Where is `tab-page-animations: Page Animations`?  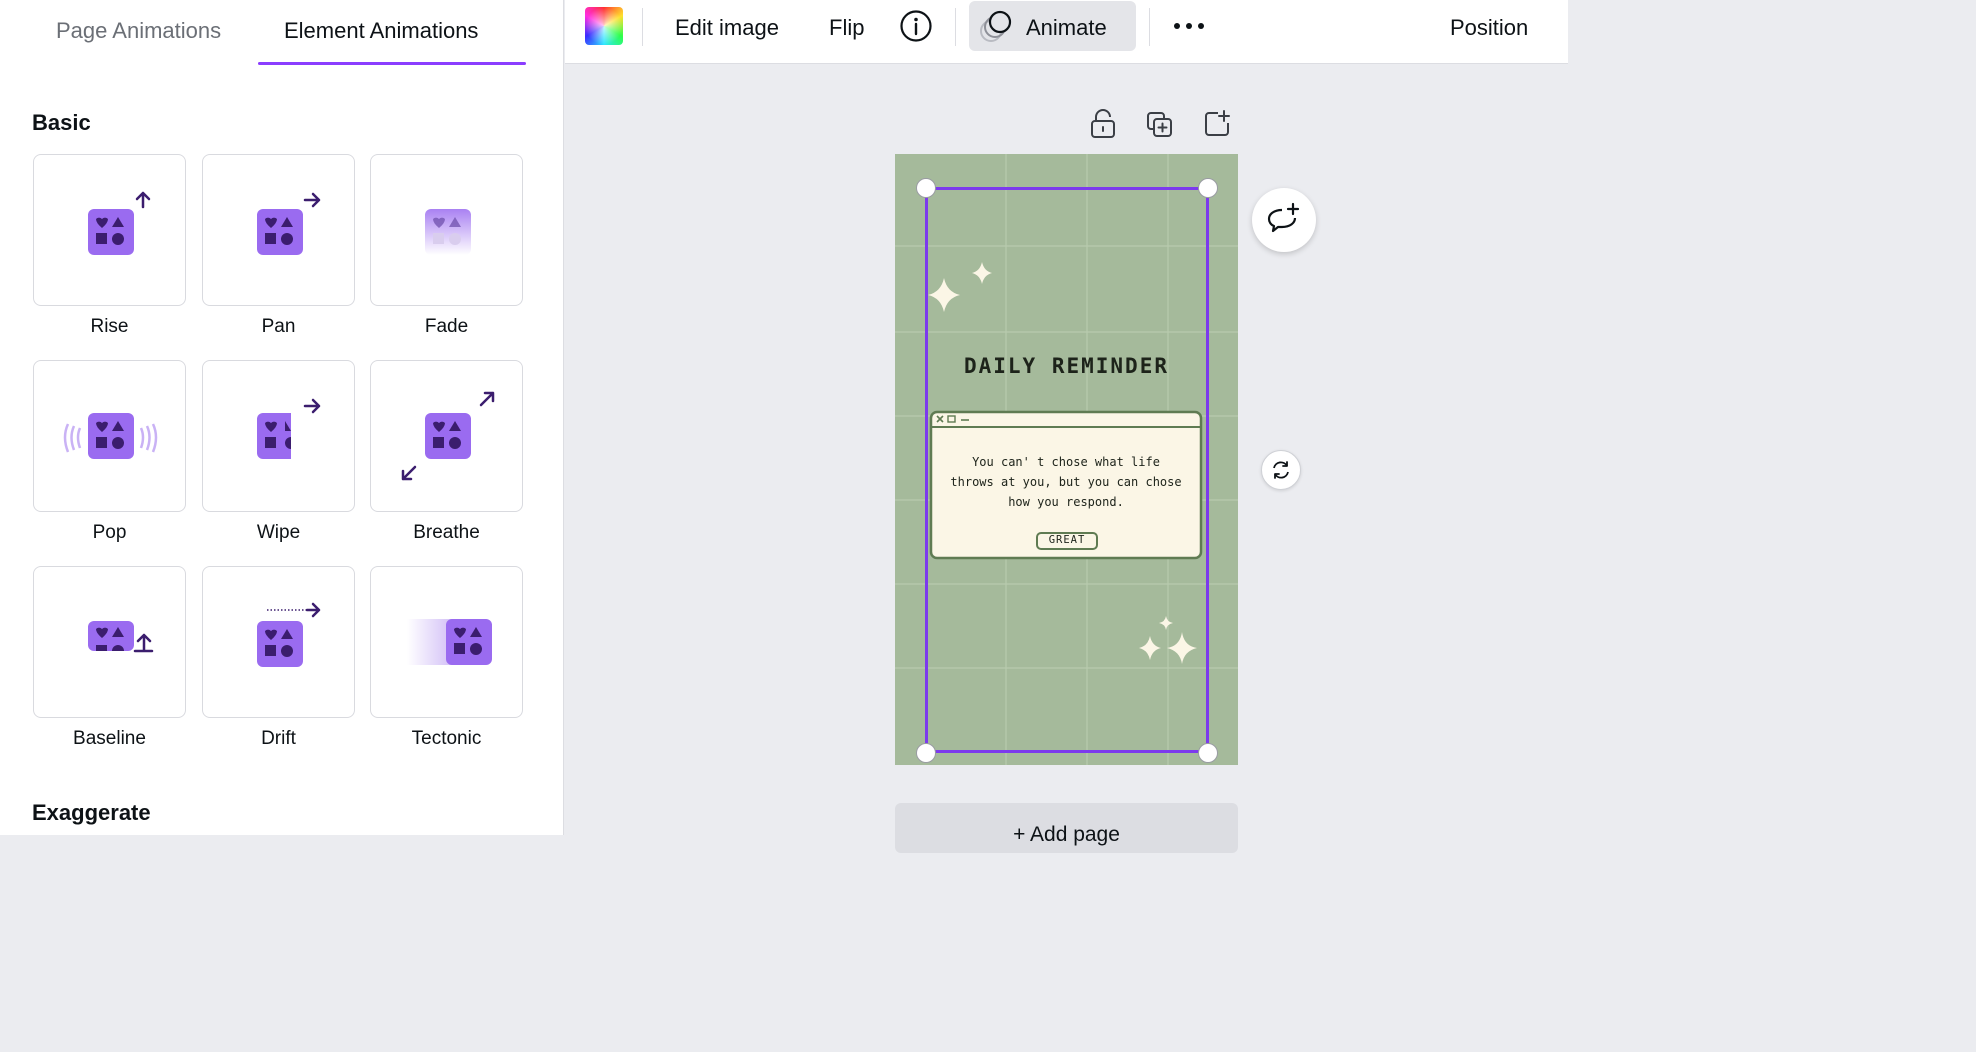
tab-page-animations: Page Animations is located at coordinates (138, 31).